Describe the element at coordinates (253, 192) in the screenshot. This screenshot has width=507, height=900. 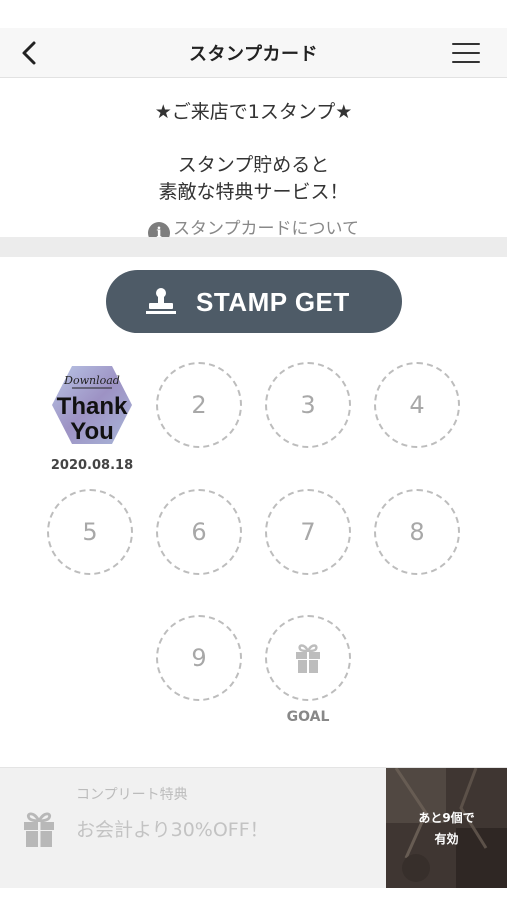
I see `campaign-description-line2: 素敵な特典サービス！` at that location.